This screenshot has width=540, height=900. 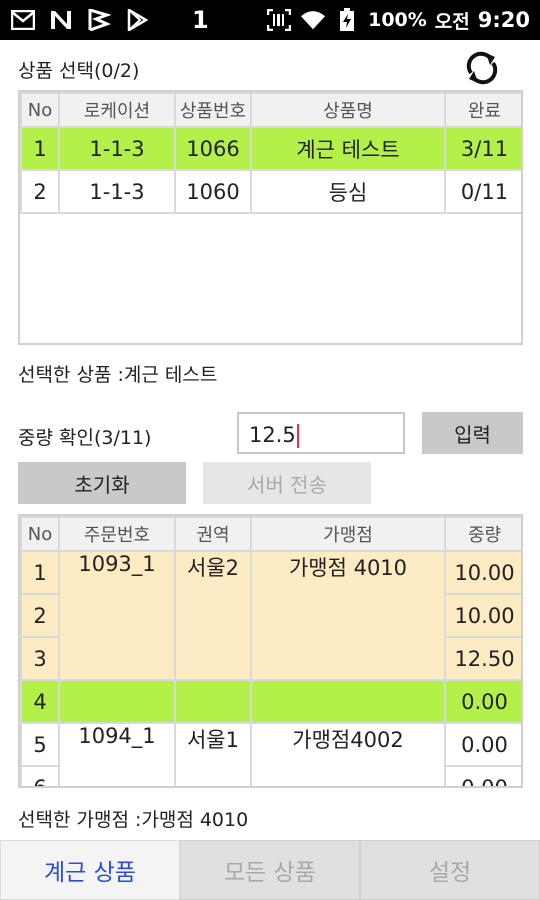 I want to click on col-weight-header: 중량, so click(x=482, y=534).